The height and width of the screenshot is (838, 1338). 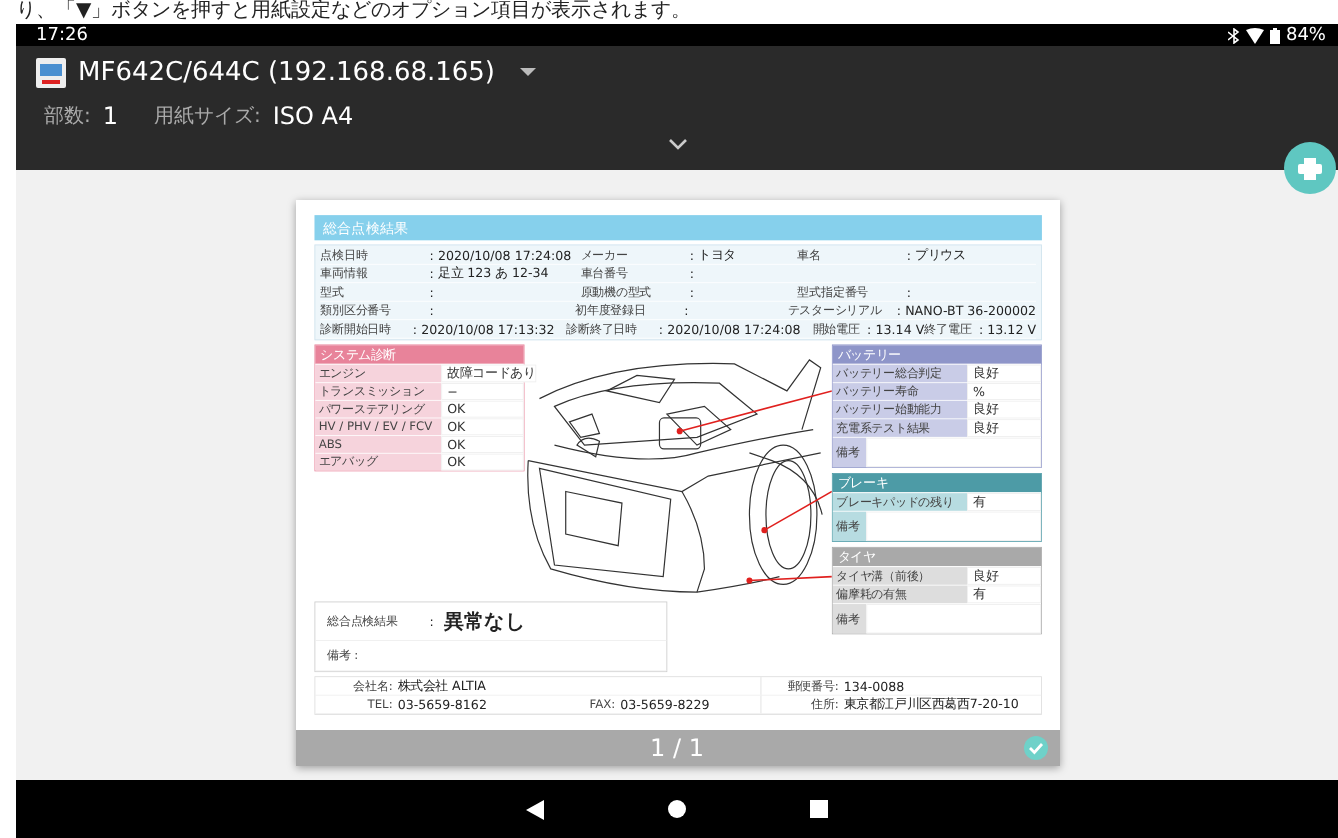 What do you see at coordinates (1233, 35) in the screenshot?
I see `bluetooth-icon` at bounding box center [1233, 35].